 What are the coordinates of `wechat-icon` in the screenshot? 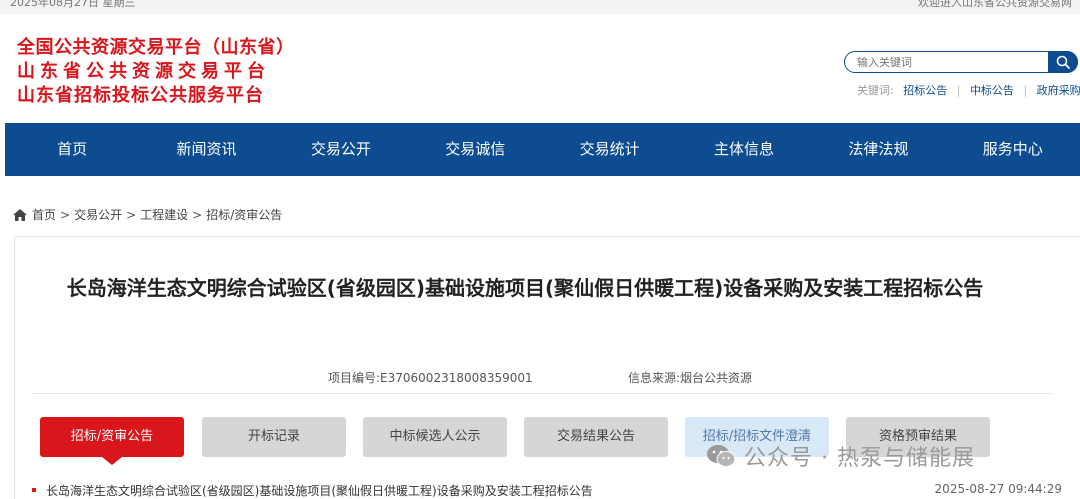 It's located at (721, 456).